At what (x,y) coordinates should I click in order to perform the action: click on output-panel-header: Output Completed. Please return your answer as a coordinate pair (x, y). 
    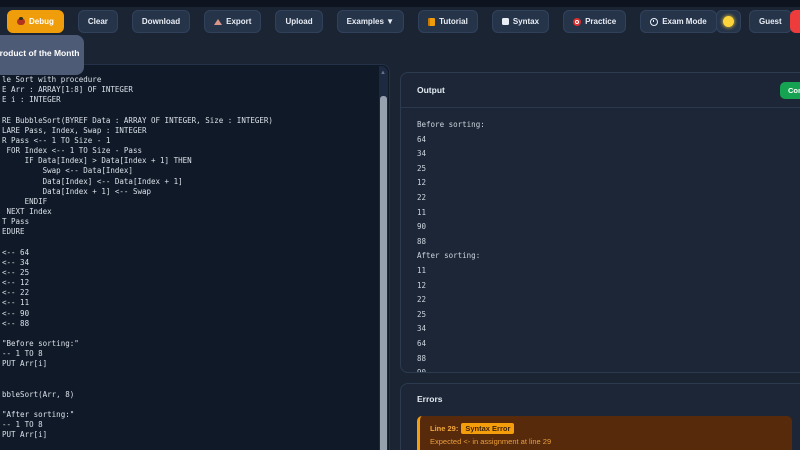
    Looking at the image, I should click on (600, 90).